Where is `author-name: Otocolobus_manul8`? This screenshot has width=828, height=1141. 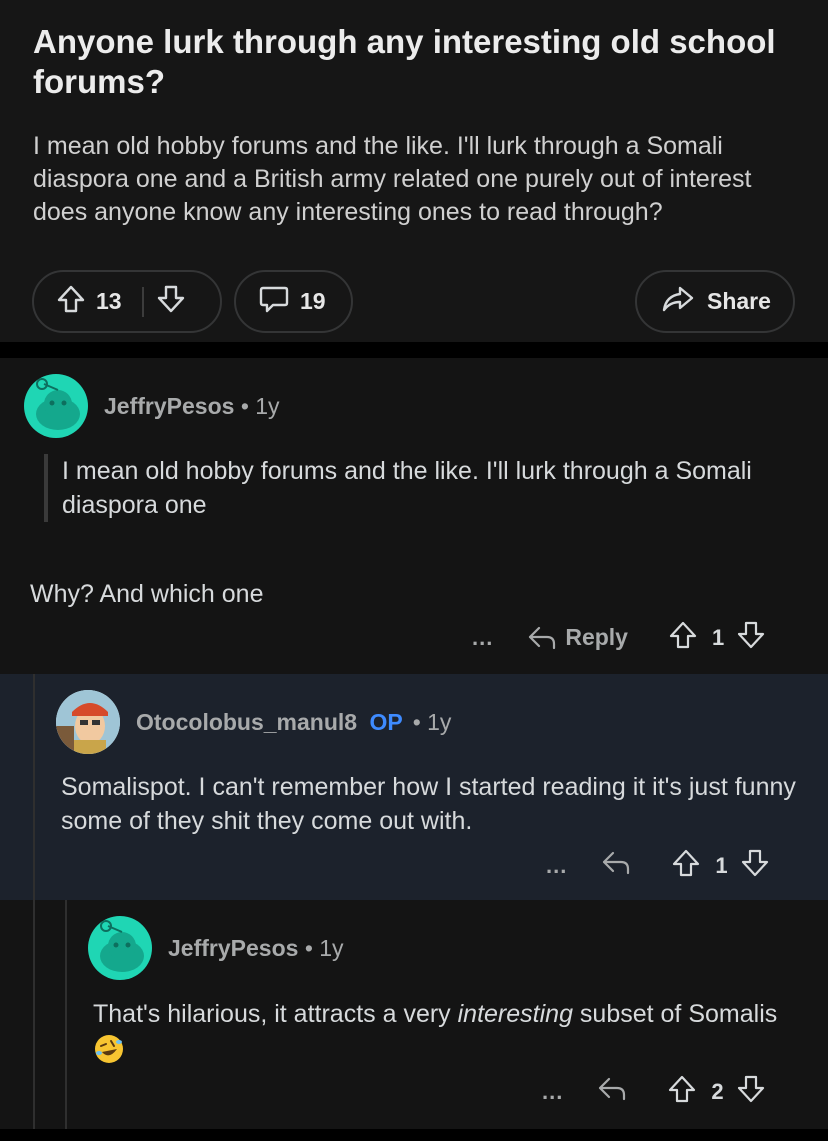 author-name: Otocolobus_manul8 is located at coordinates (246, 722).